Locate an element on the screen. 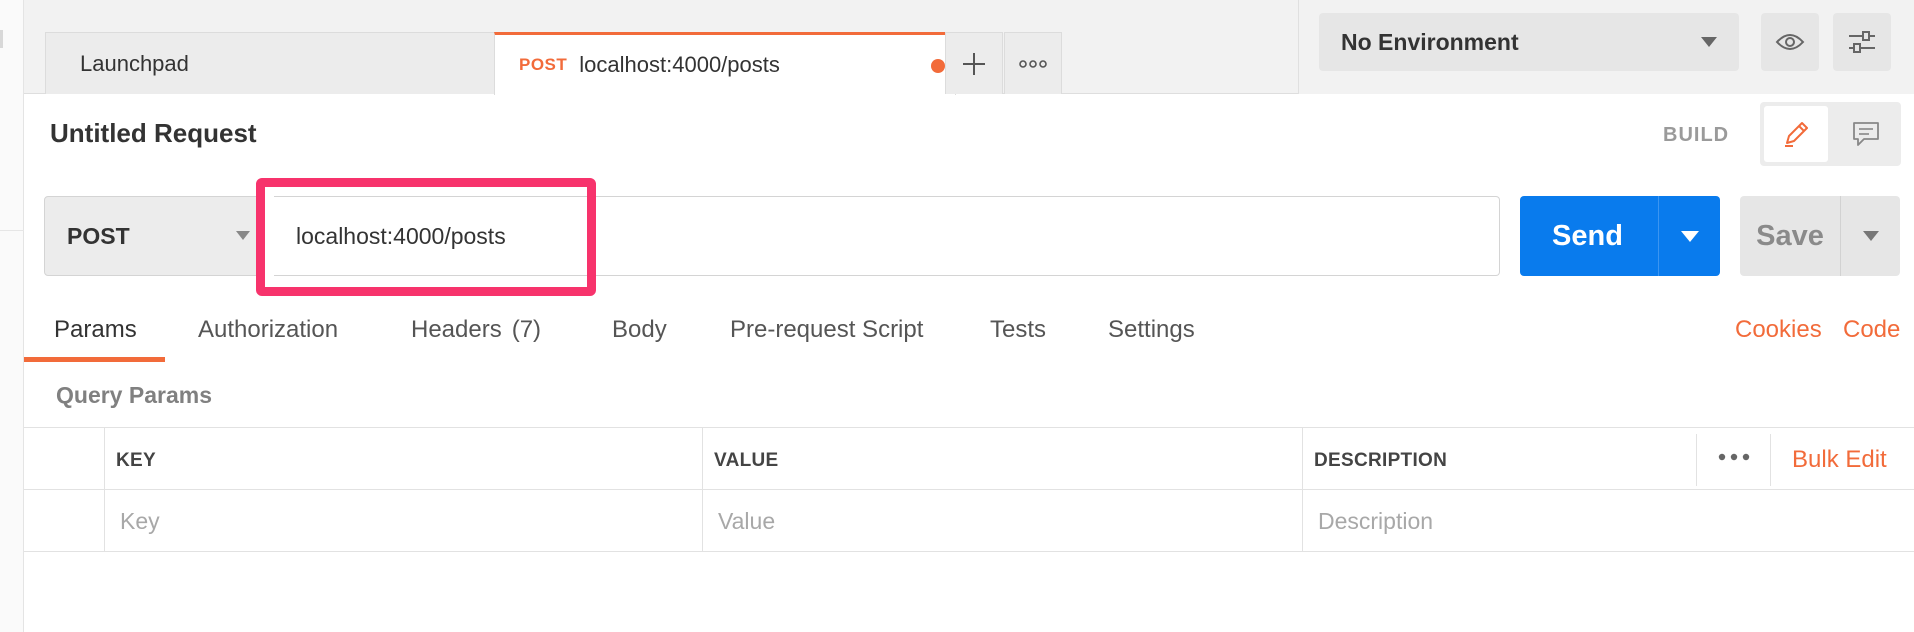  tab-active-request: POST localhost:4000/posts is located at coordinates (725, 63).